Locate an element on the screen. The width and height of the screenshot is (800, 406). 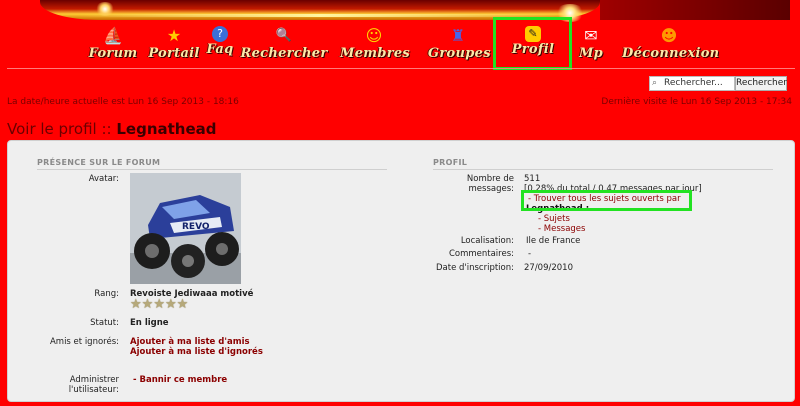
nav-groupes: ♜ Groupes is located at coordinates (459, 46).